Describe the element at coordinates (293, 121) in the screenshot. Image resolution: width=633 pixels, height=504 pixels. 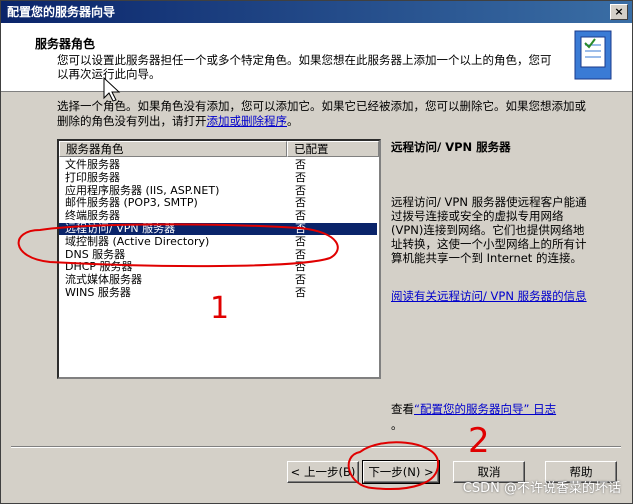
I see `intro-suffix: 。` at that location.